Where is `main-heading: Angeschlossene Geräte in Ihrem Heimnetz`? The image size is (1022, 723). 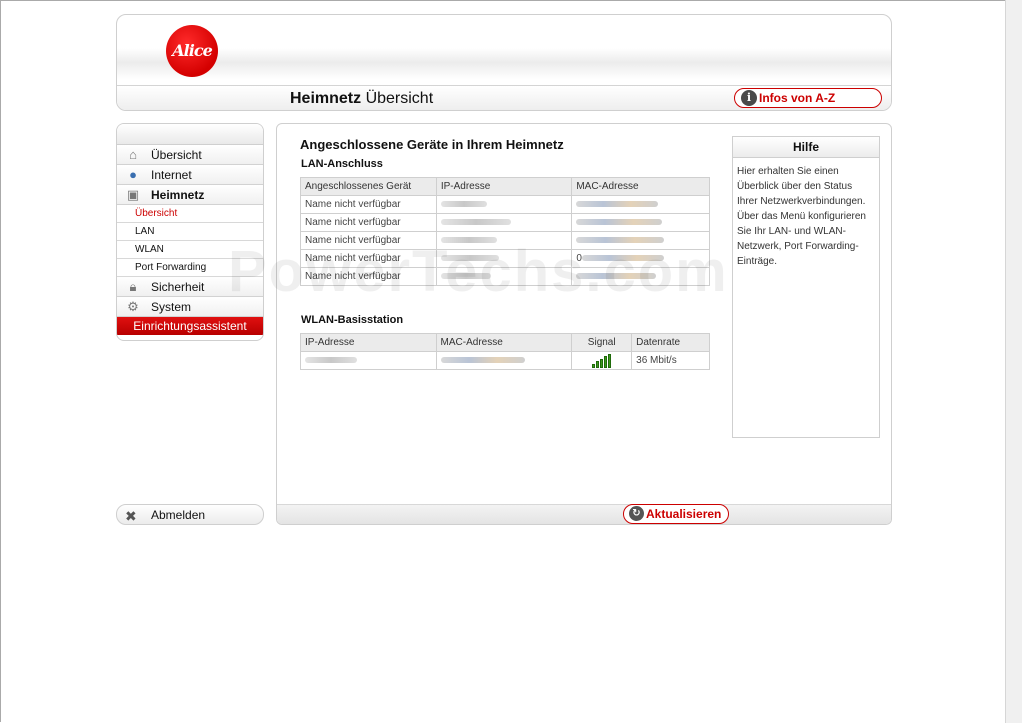
main-heading: Angeschlossene Geräte in Ihrem Heimnetz is located at coordinates (432, 144).